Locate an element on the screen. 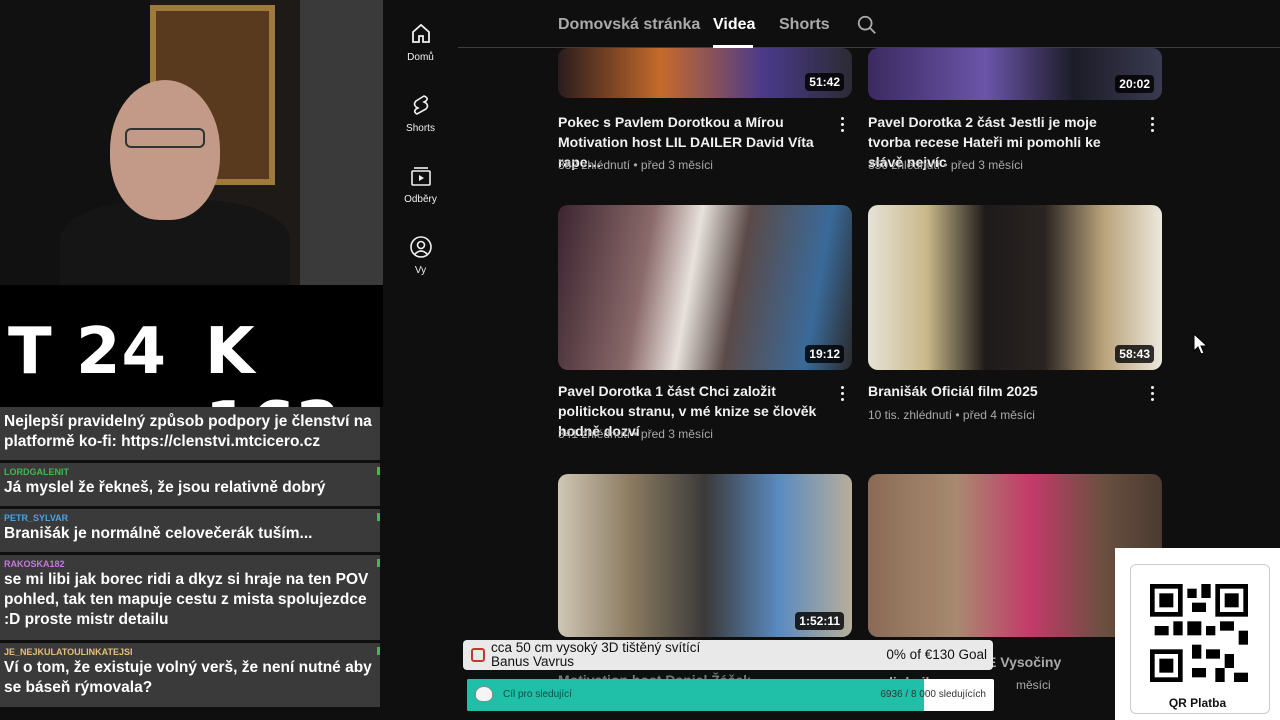 The width and height of the screenshot is (1280, 720). rail-item-subscriptions: Odběry is located at coordinates (420, 184).